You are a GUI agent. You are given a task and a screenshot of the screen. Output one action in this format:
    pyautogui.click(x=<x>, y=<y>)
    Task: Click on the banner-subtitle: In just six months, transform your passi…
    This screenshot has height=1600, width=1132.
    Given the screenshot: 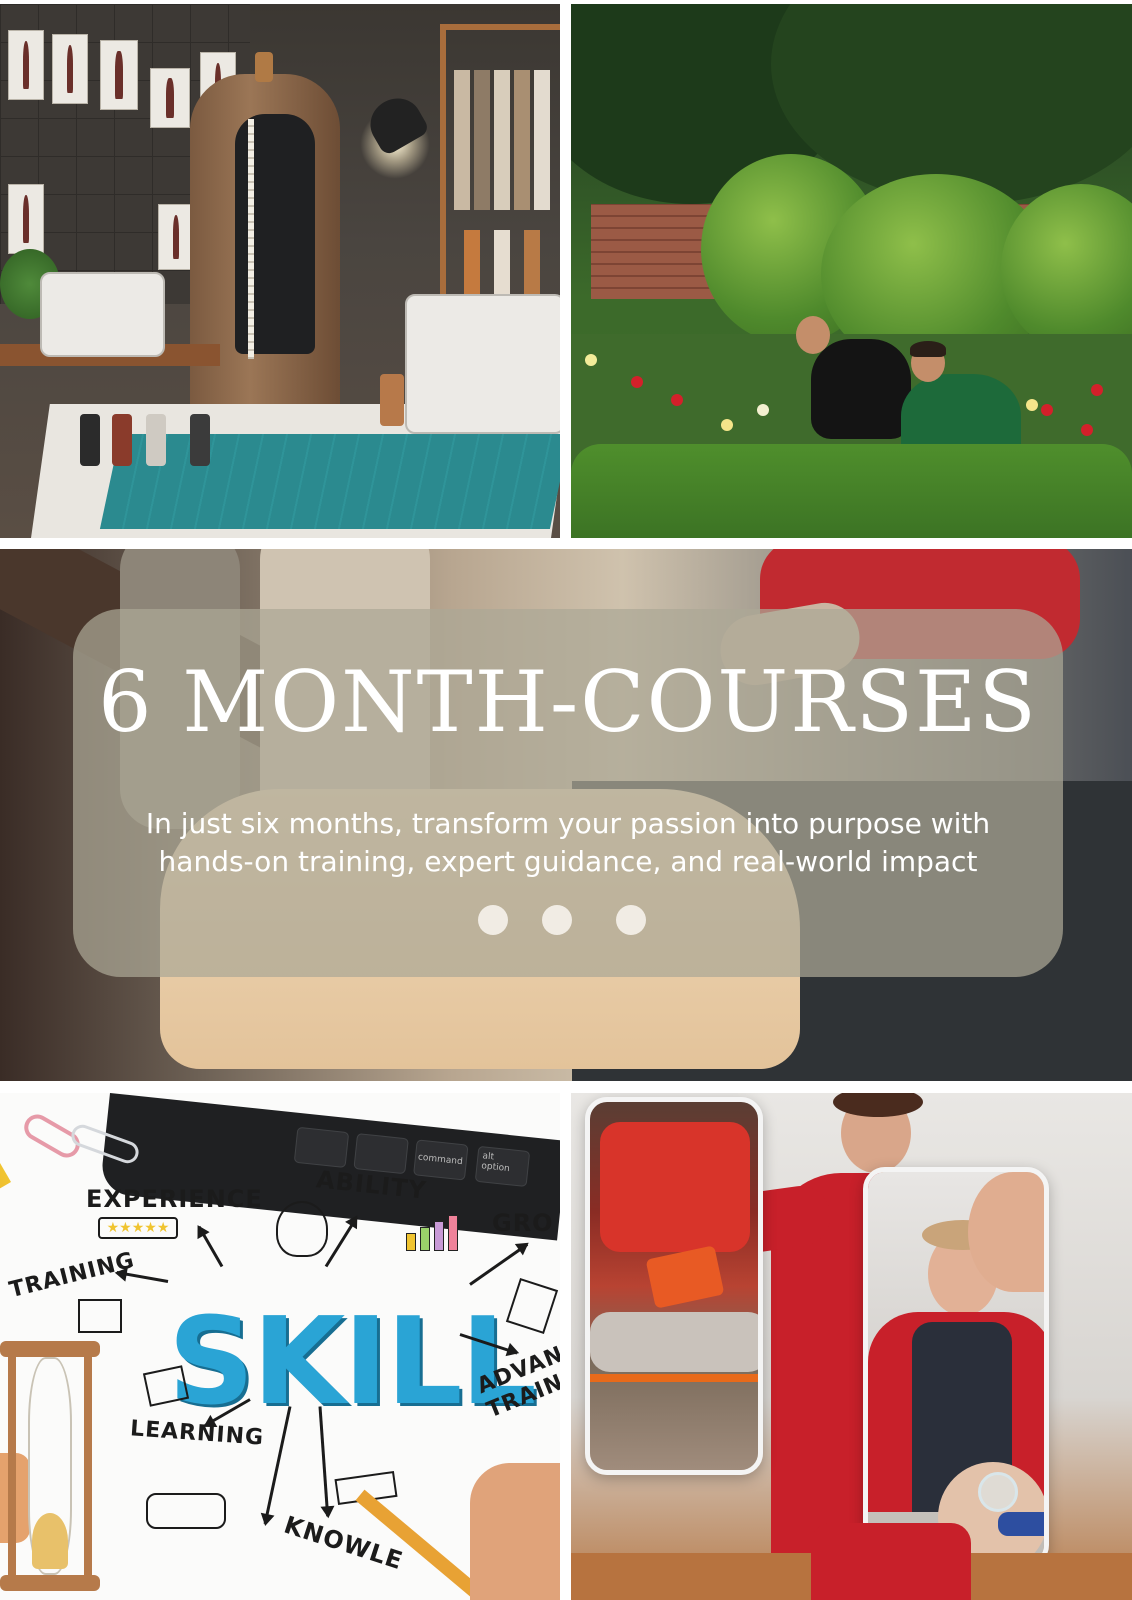 What is the action you would take?
    pyautogui.click(x=568, y=843)
    